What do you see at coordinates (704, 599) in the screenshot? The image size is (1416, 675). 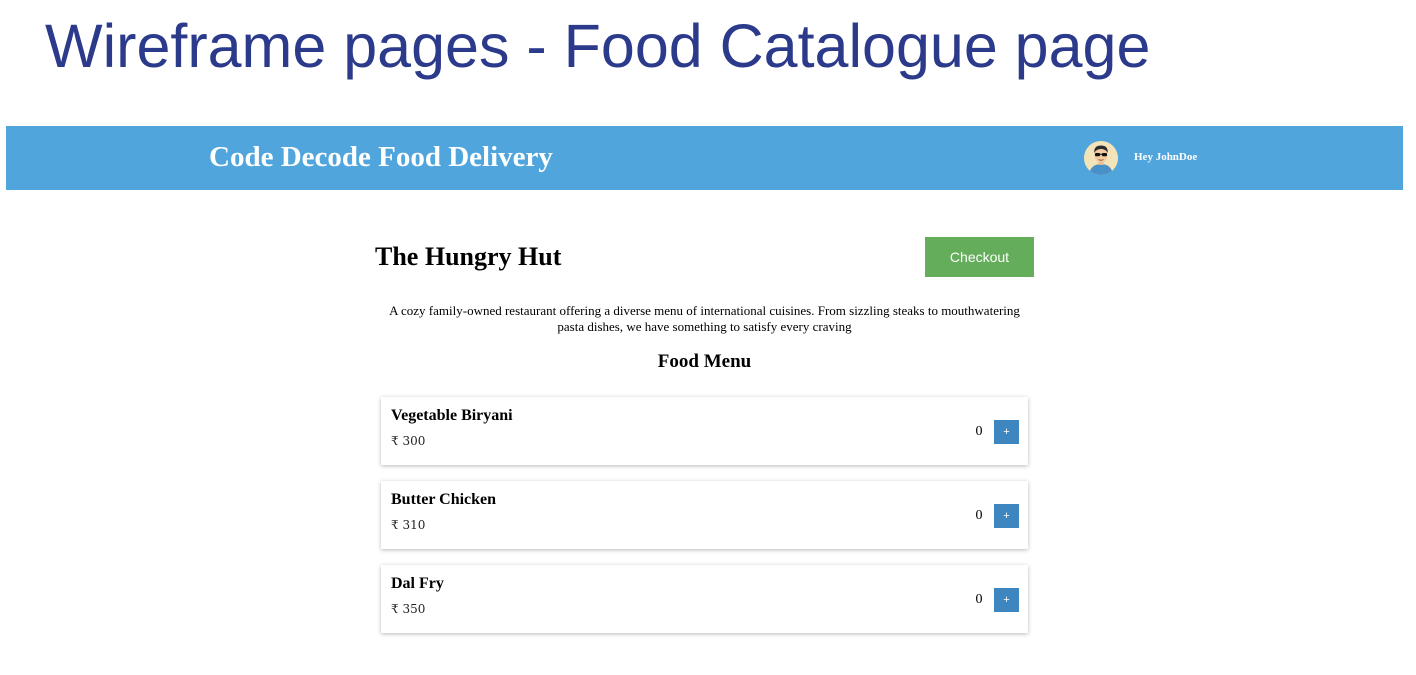 I see `food-item-card: Dal Fry ₹ 350 0 +` at bounding box center [704, 599].